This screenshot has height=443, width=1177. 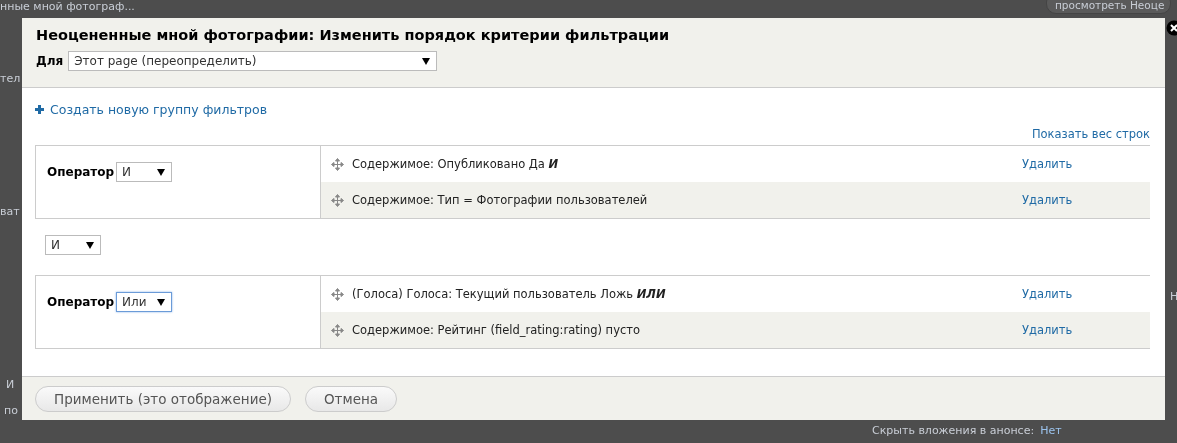 What do you see at coordinates (10, 211) in the screenshot?
I see `background-text: ват` at bounding box center [10, 211].